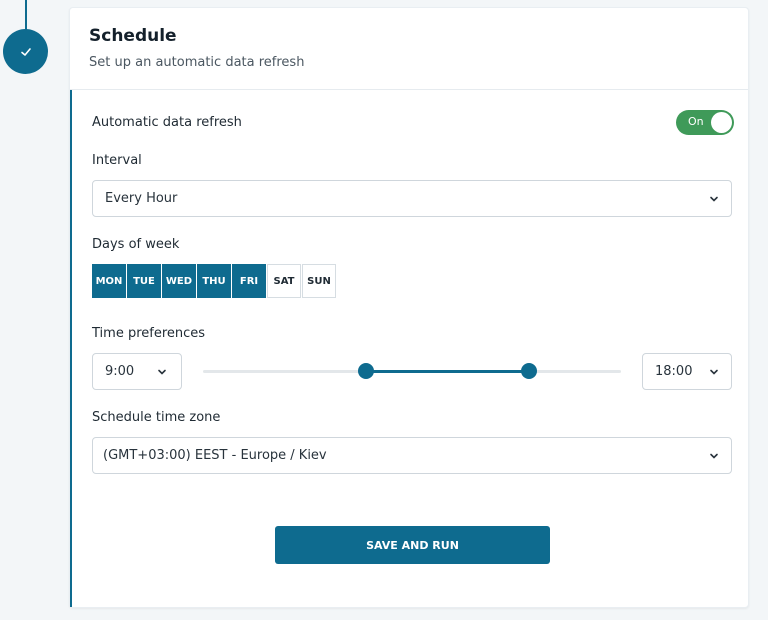 The image size is (768, 620). I want to click on end-time-value: 18:00, so click(674, 371).